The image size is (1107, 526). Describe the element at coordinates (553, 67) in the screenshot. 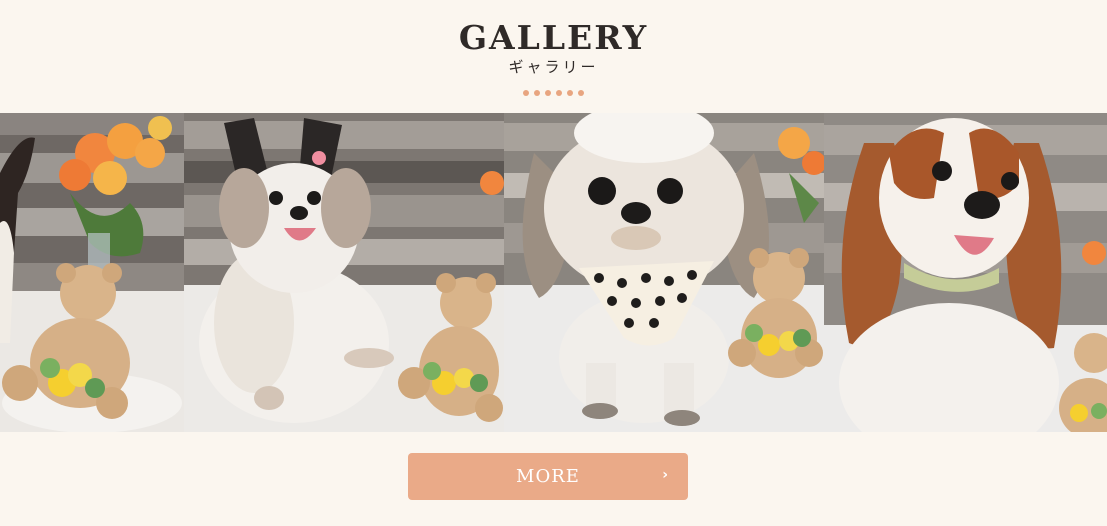

I see `page-subtitle: ギャラリー` at that location.